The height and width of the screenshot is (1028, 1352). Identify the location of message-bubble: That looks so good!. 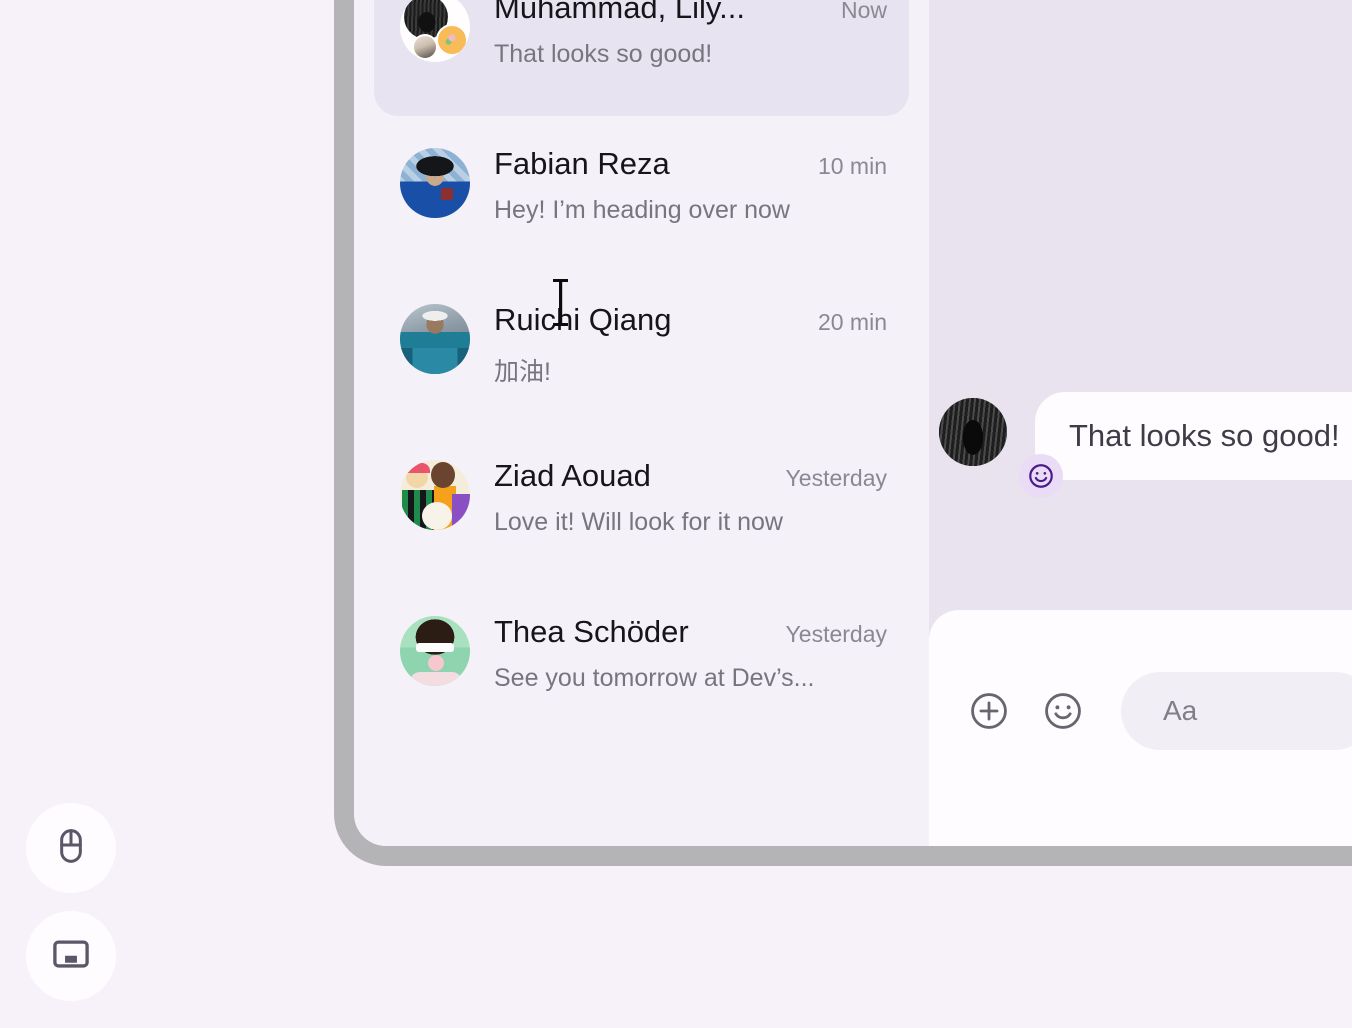
(1193, 436).